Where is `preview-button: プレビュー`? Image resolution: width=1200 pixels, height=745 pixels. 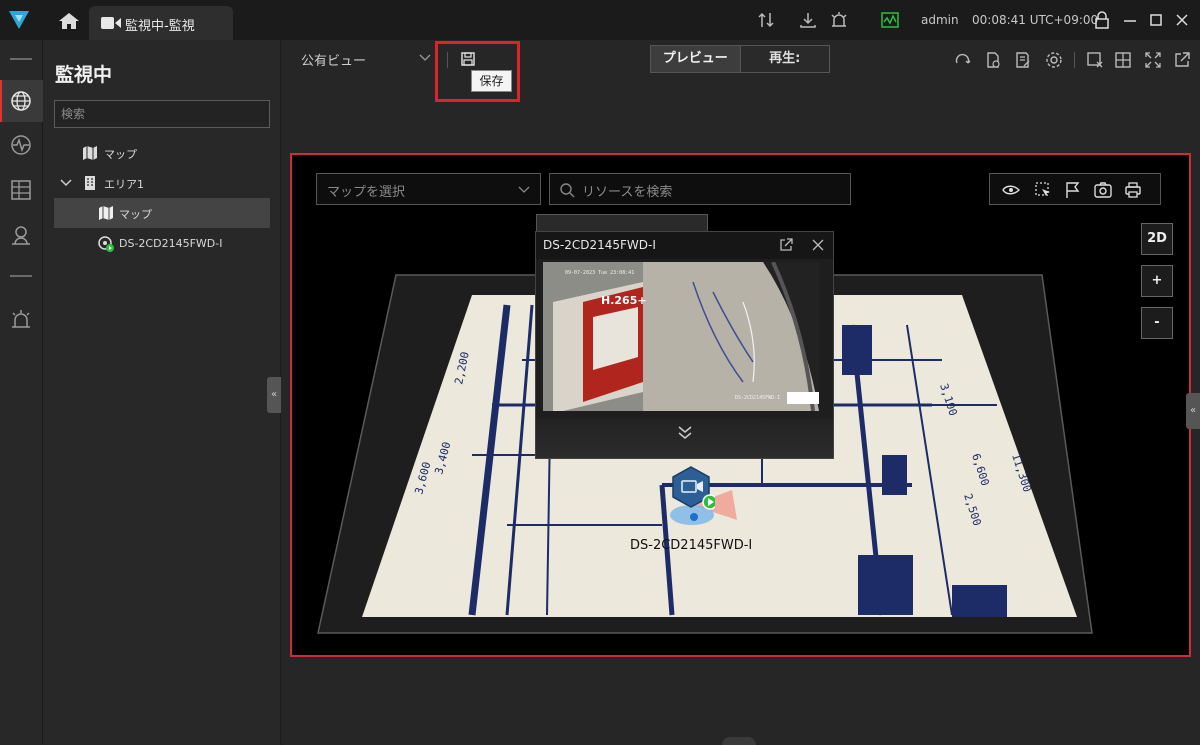
preview-button: プレビュー is located at coordinates (696, 59).